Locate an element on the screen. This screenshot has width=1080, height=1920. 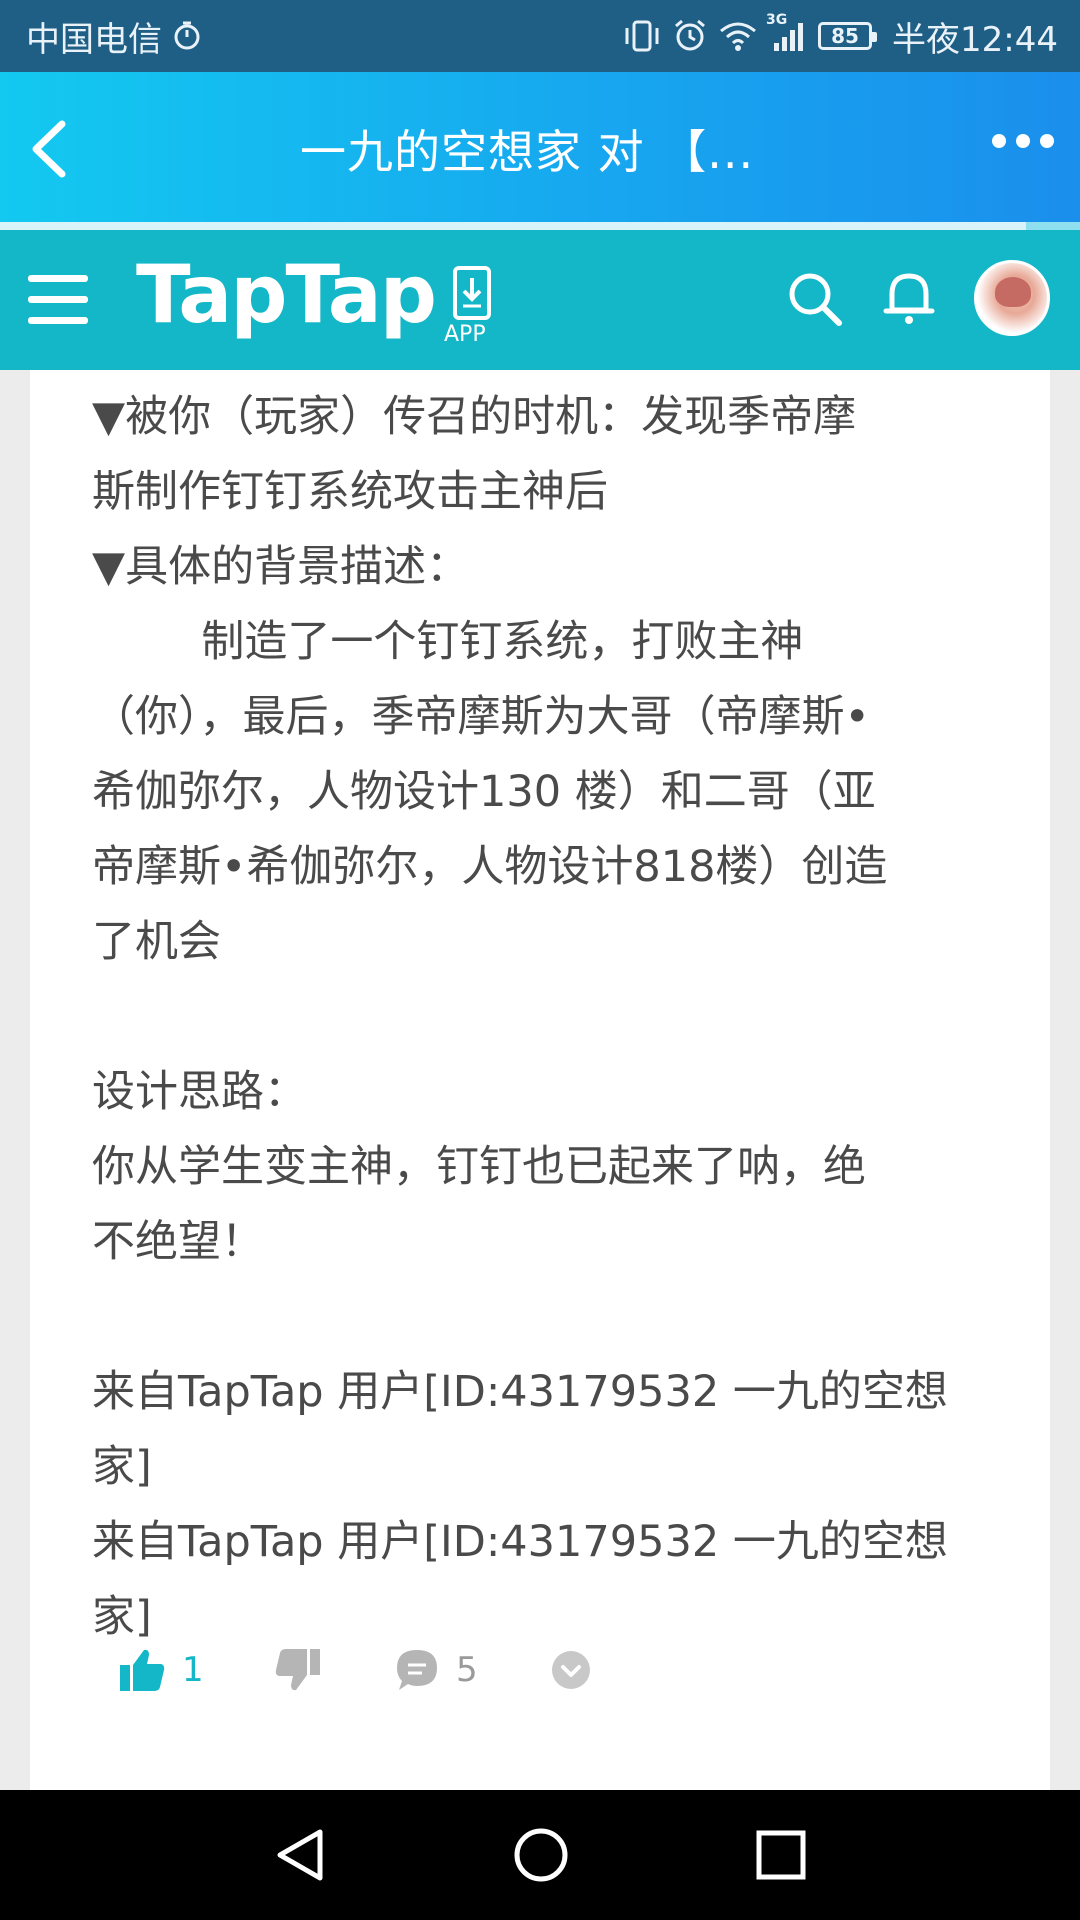
clock: 半夜12:44 is located at coordinates (975, 39).